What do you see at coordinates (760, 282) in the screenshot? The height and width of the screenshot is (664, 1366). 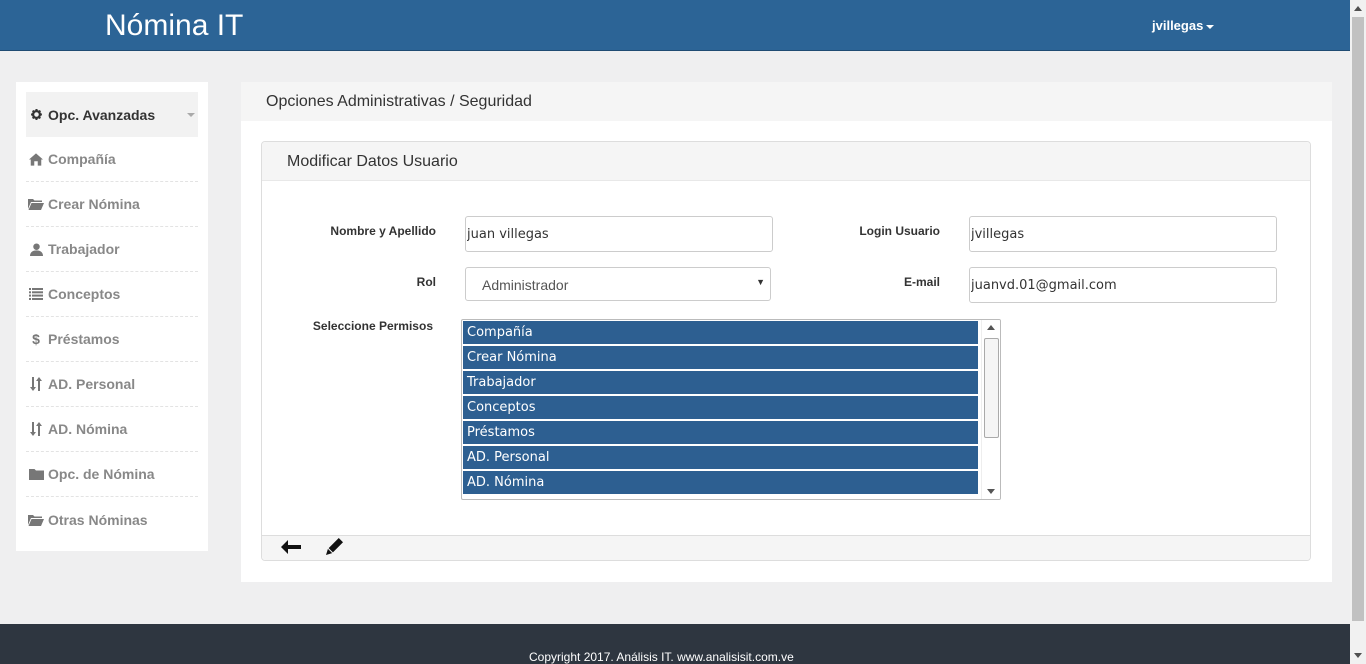 I see `select-arrow-icon: ▼` at bounding box center [760, 282].